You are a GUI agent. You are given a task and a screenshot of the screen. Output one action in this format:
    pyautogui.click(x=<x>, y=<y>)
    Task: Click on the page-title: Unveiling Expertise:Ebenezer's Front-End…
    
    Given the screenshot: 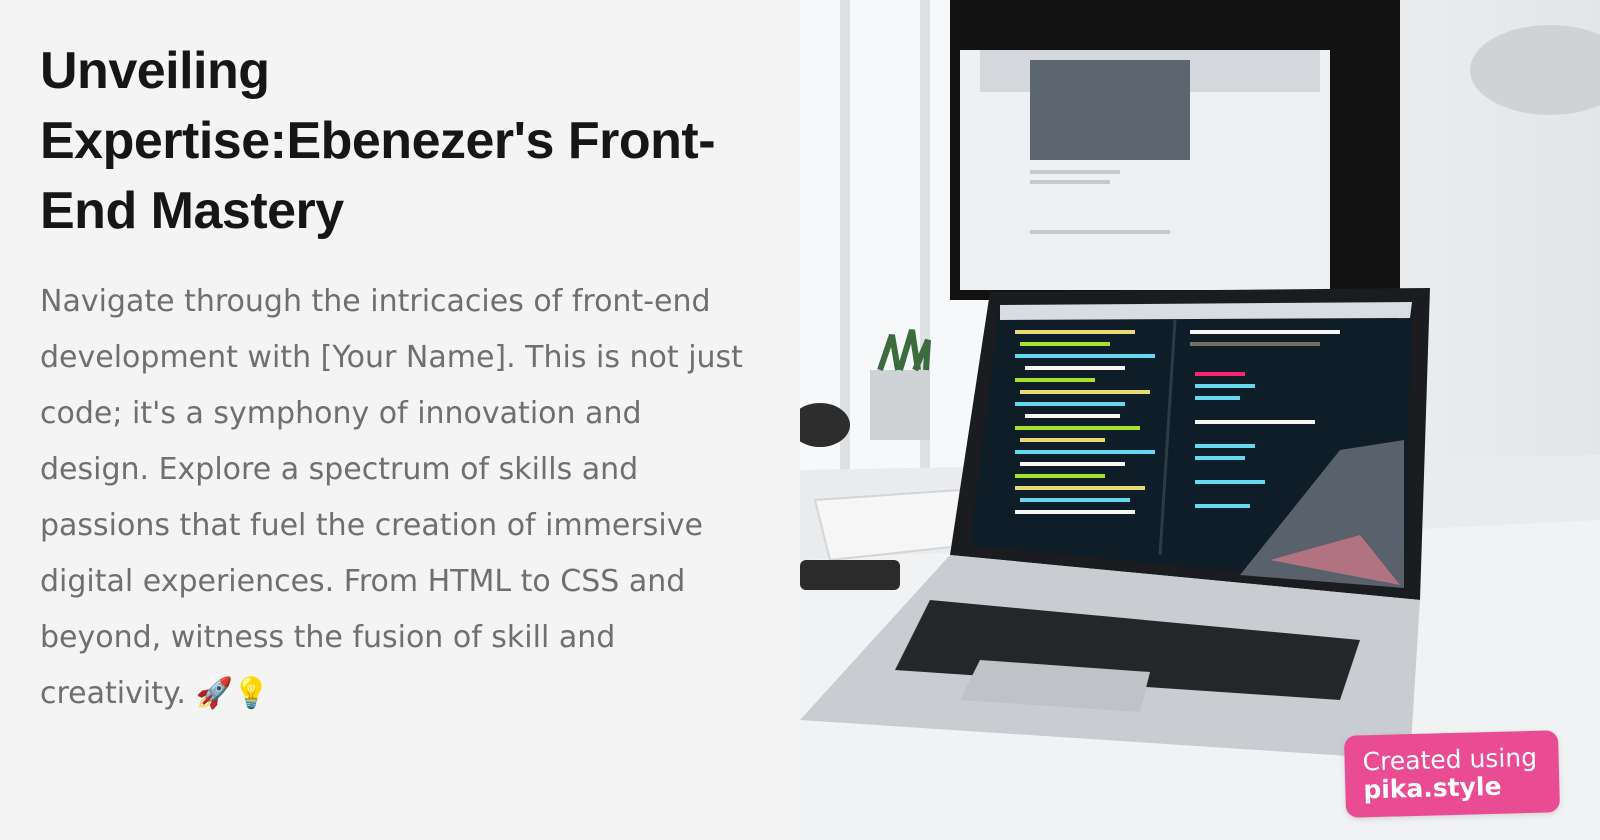 What is the action you would take?
    pyautogui.click(x=378, y=141)
    